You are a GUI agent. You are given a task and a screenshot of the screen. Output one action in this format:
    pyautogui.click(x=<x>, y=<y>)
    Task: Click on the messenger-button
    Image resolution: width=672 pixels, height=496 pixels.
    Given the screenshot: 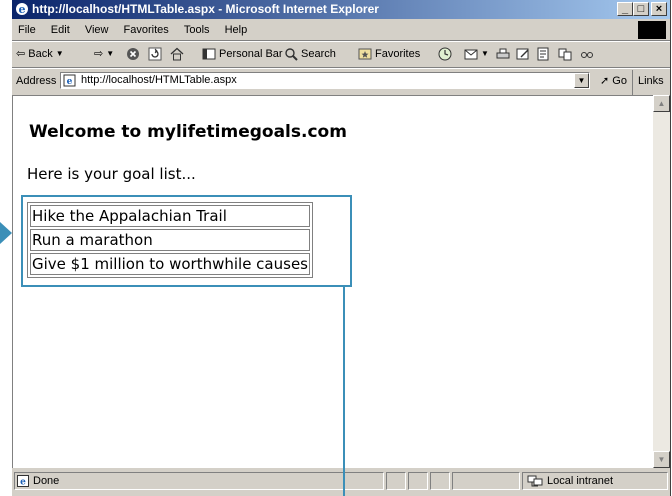 What is the action you would take?
    pyautogui.click(x=565, y=54)
    